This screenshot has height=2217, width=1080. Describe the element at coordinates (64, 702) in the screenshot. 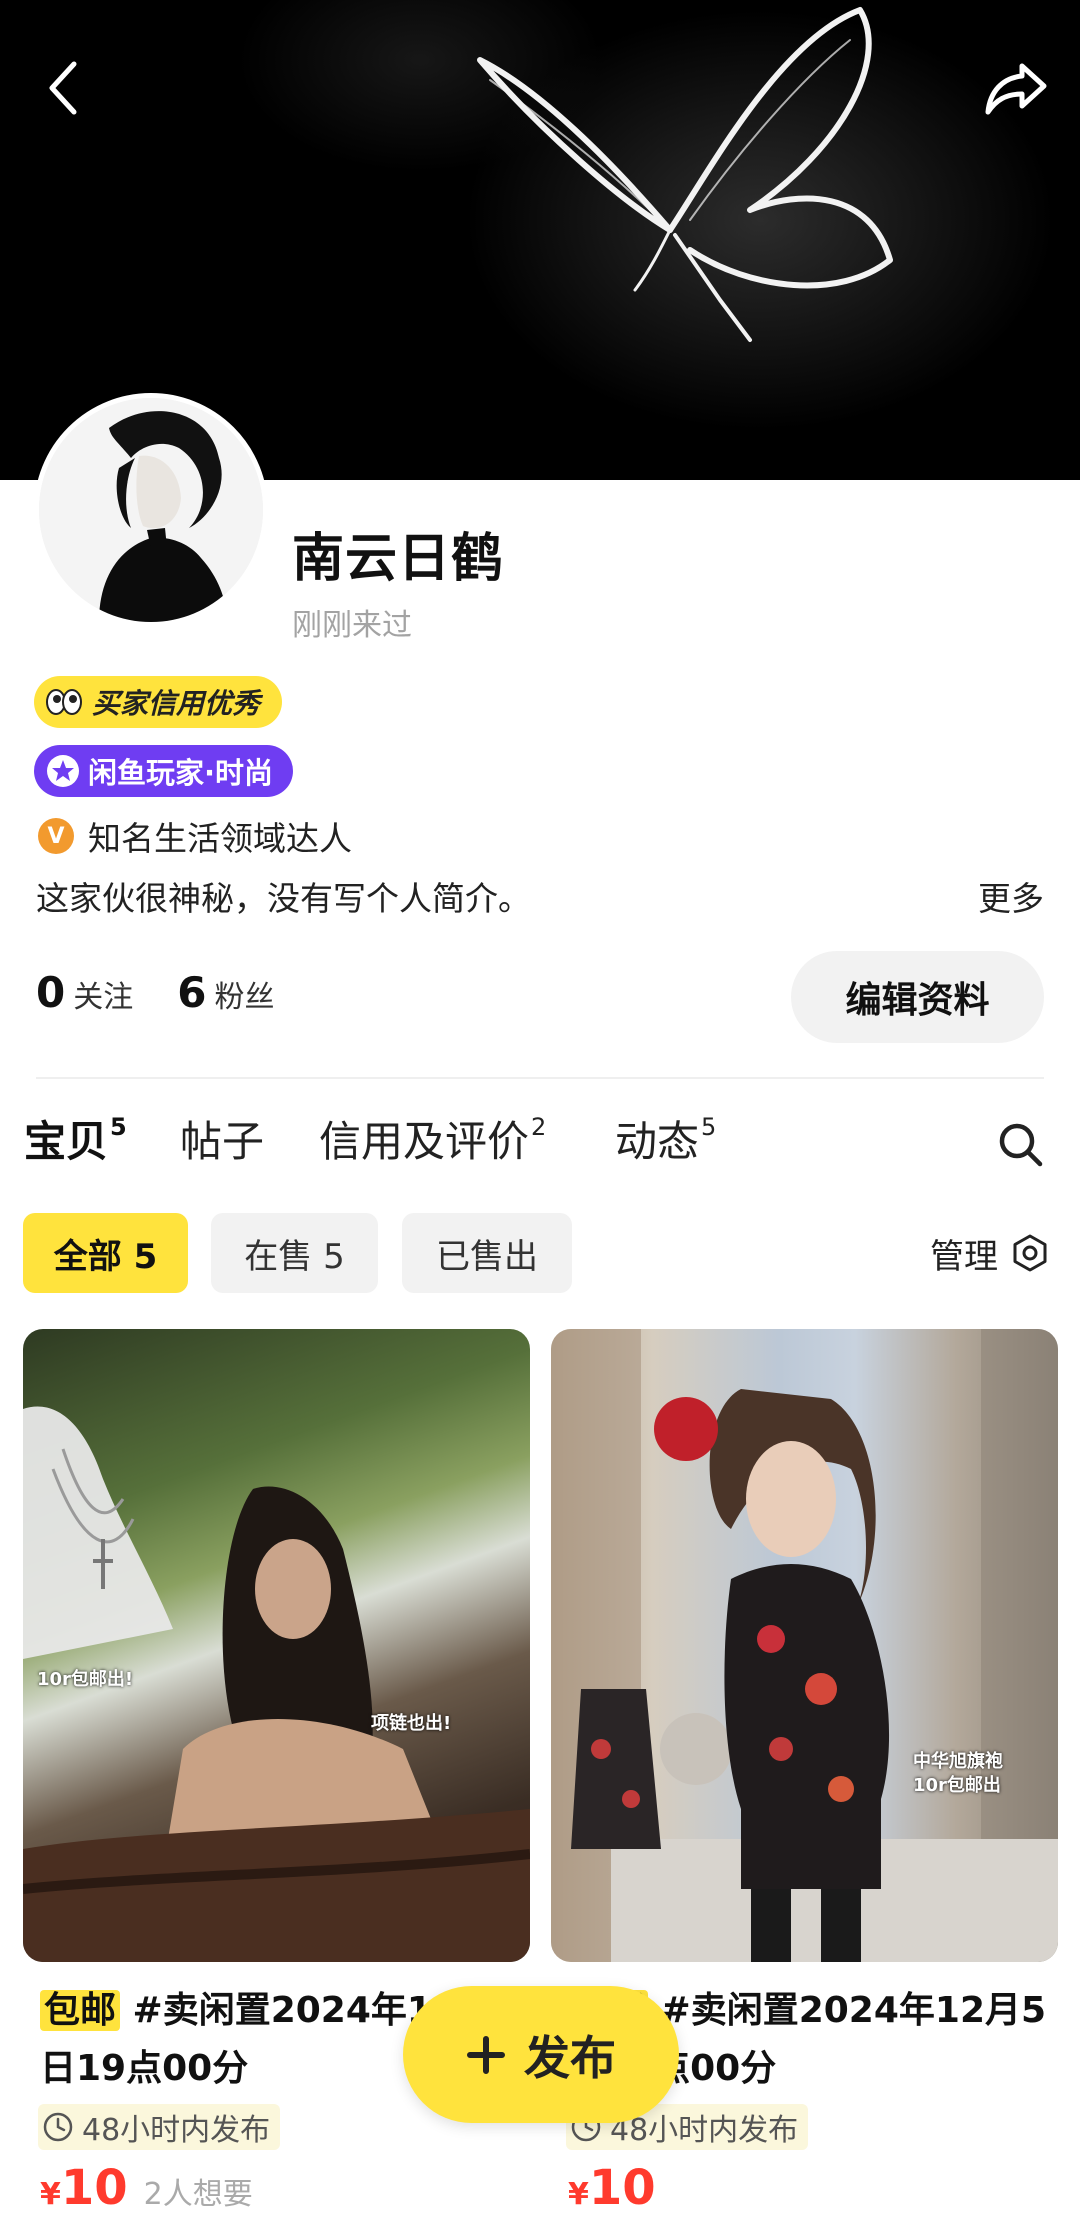

I see `eyes-icon` at that location.